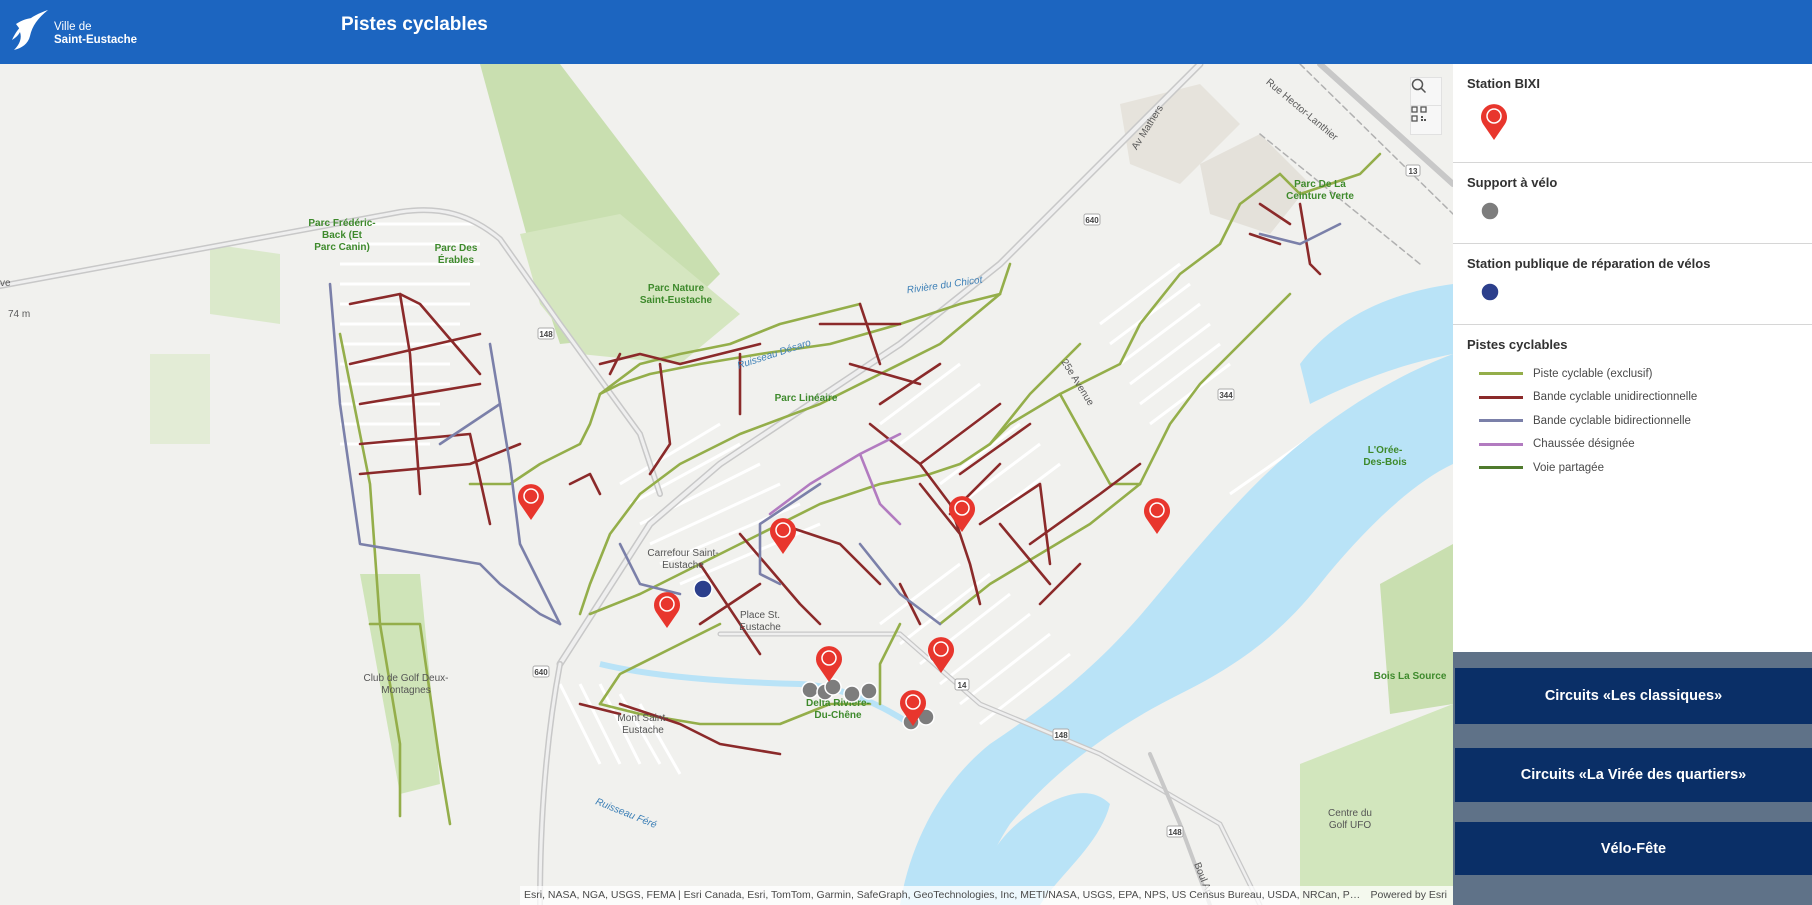  Describe the element at coordinates (405, 678) in the screenshot. I see `place-label: Club de Golf Deux-` at that location.